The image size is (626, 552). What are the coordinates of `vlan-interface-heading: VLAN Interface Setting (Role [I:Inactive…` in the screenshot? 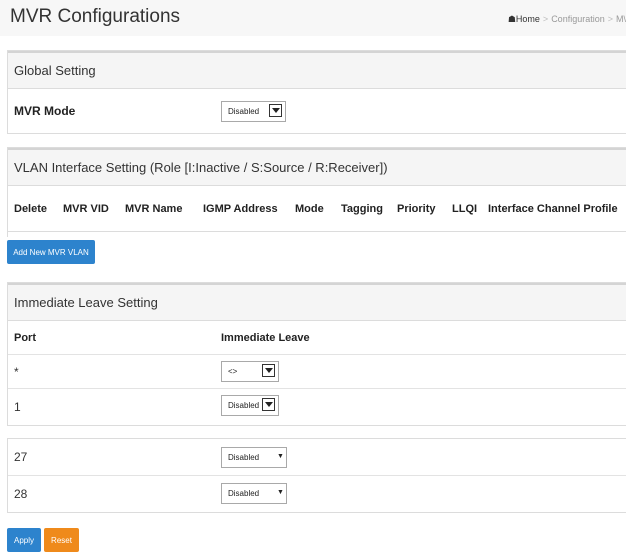 It's located at (317, 167).